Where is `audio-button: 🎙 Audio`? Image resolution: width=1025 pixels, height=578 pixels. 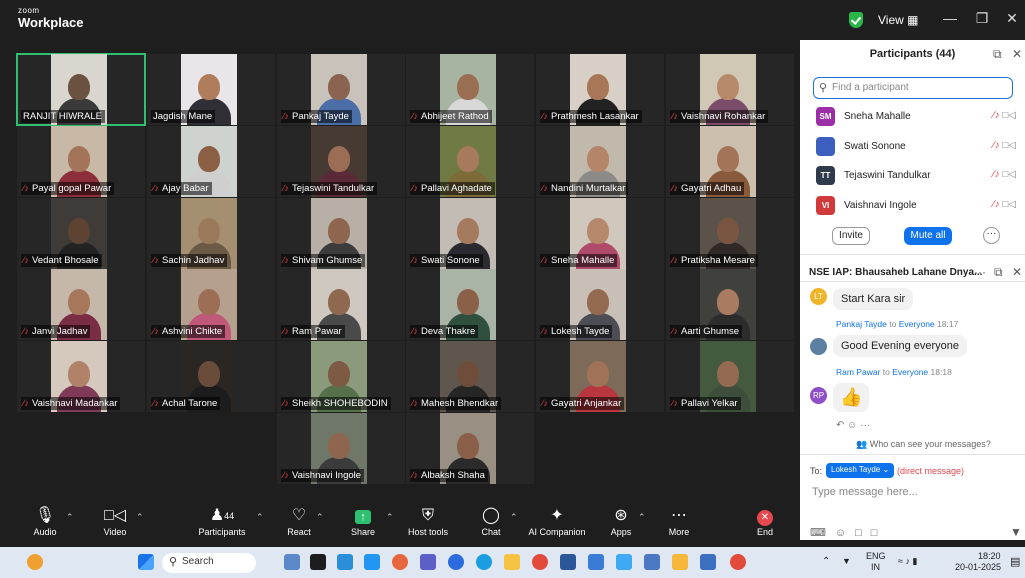 audio-button: 🎙 Audio is located at coordinates (45, 521).